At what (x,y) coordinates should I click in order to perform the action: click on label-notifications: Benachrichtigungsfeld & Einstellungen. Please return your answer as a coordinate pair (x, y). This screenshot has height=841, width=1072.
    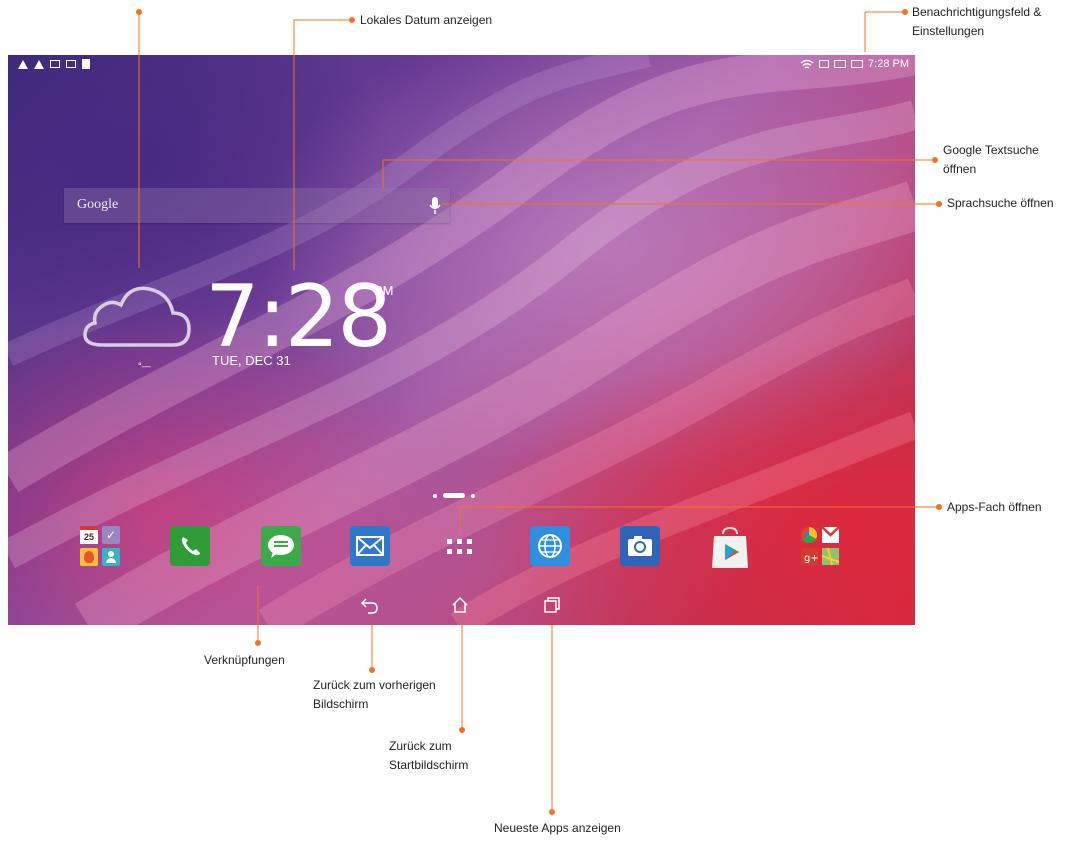
    Looking at the image, I should click on (976, 22).